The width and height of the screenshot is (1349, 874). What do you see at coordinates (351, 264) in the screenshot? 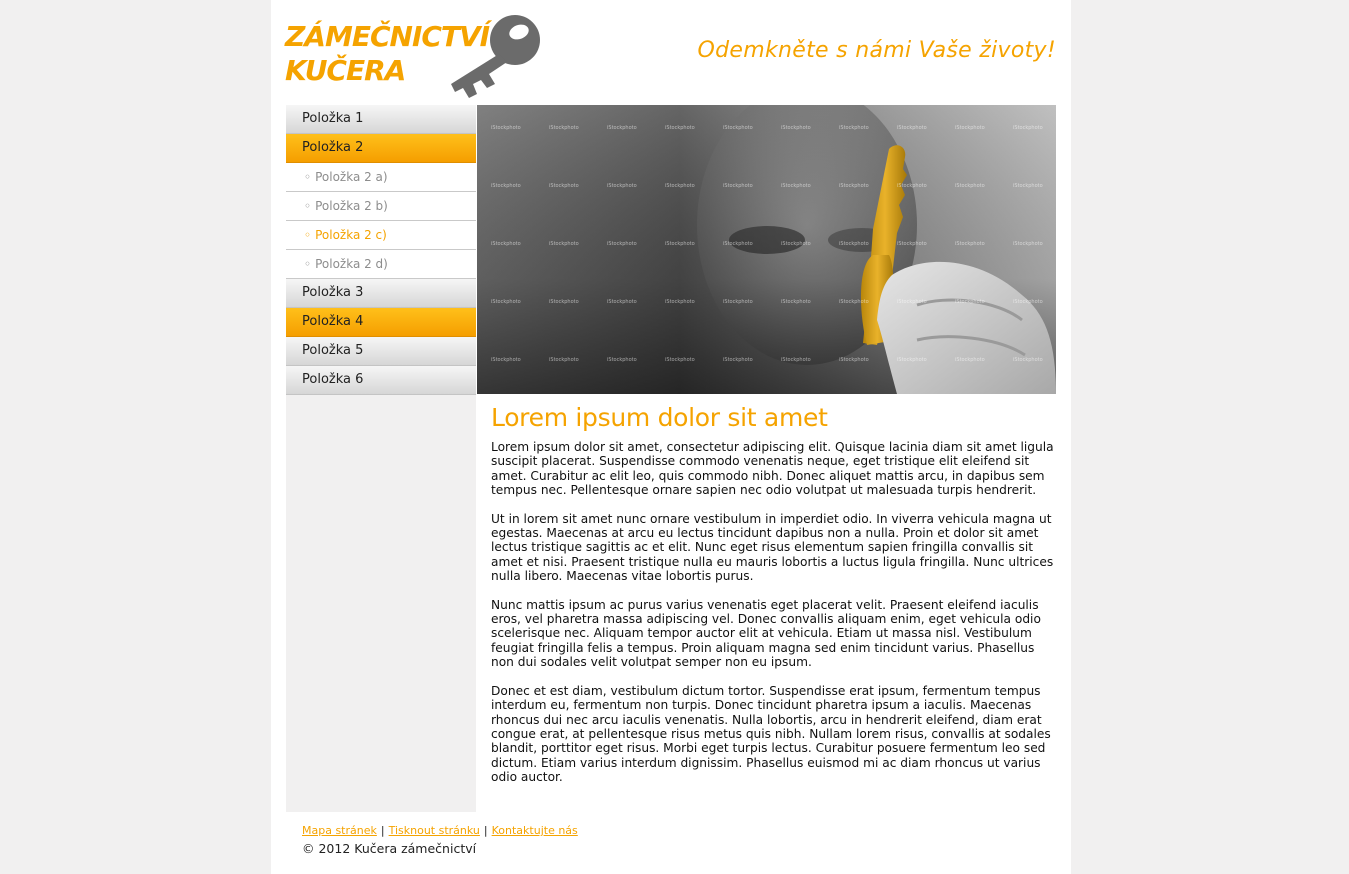
I see `nav-subitem-label: Položka 2 d)` at bounding box center [351, 264].